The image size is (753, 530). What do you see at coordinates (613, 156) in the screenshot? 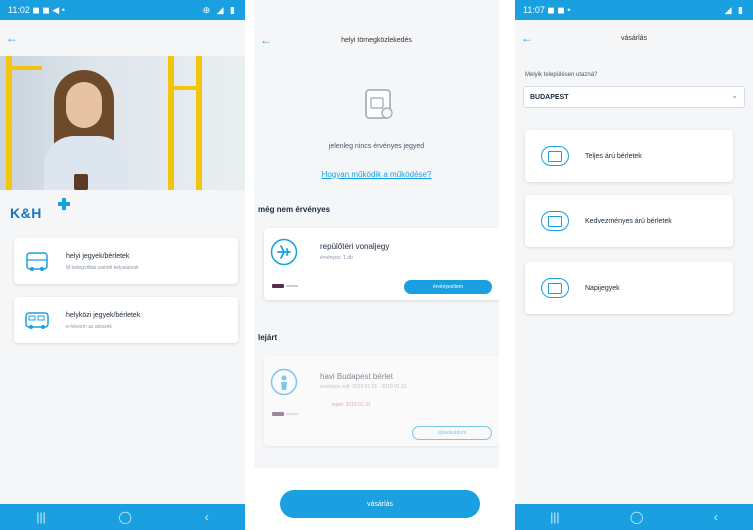
I see `option-label: Teljes árú bérletek` at bounding box center [613, 156].